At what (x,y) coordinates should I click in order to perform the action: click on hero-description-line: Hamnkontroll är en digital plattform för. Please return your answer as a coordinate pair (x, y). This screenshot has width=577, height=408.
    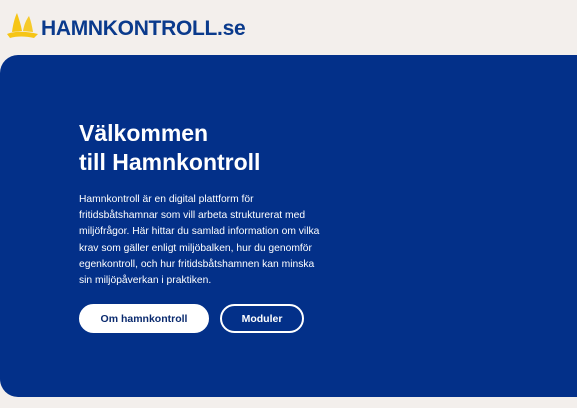
    Looking at the image, I should click on (166, 199).